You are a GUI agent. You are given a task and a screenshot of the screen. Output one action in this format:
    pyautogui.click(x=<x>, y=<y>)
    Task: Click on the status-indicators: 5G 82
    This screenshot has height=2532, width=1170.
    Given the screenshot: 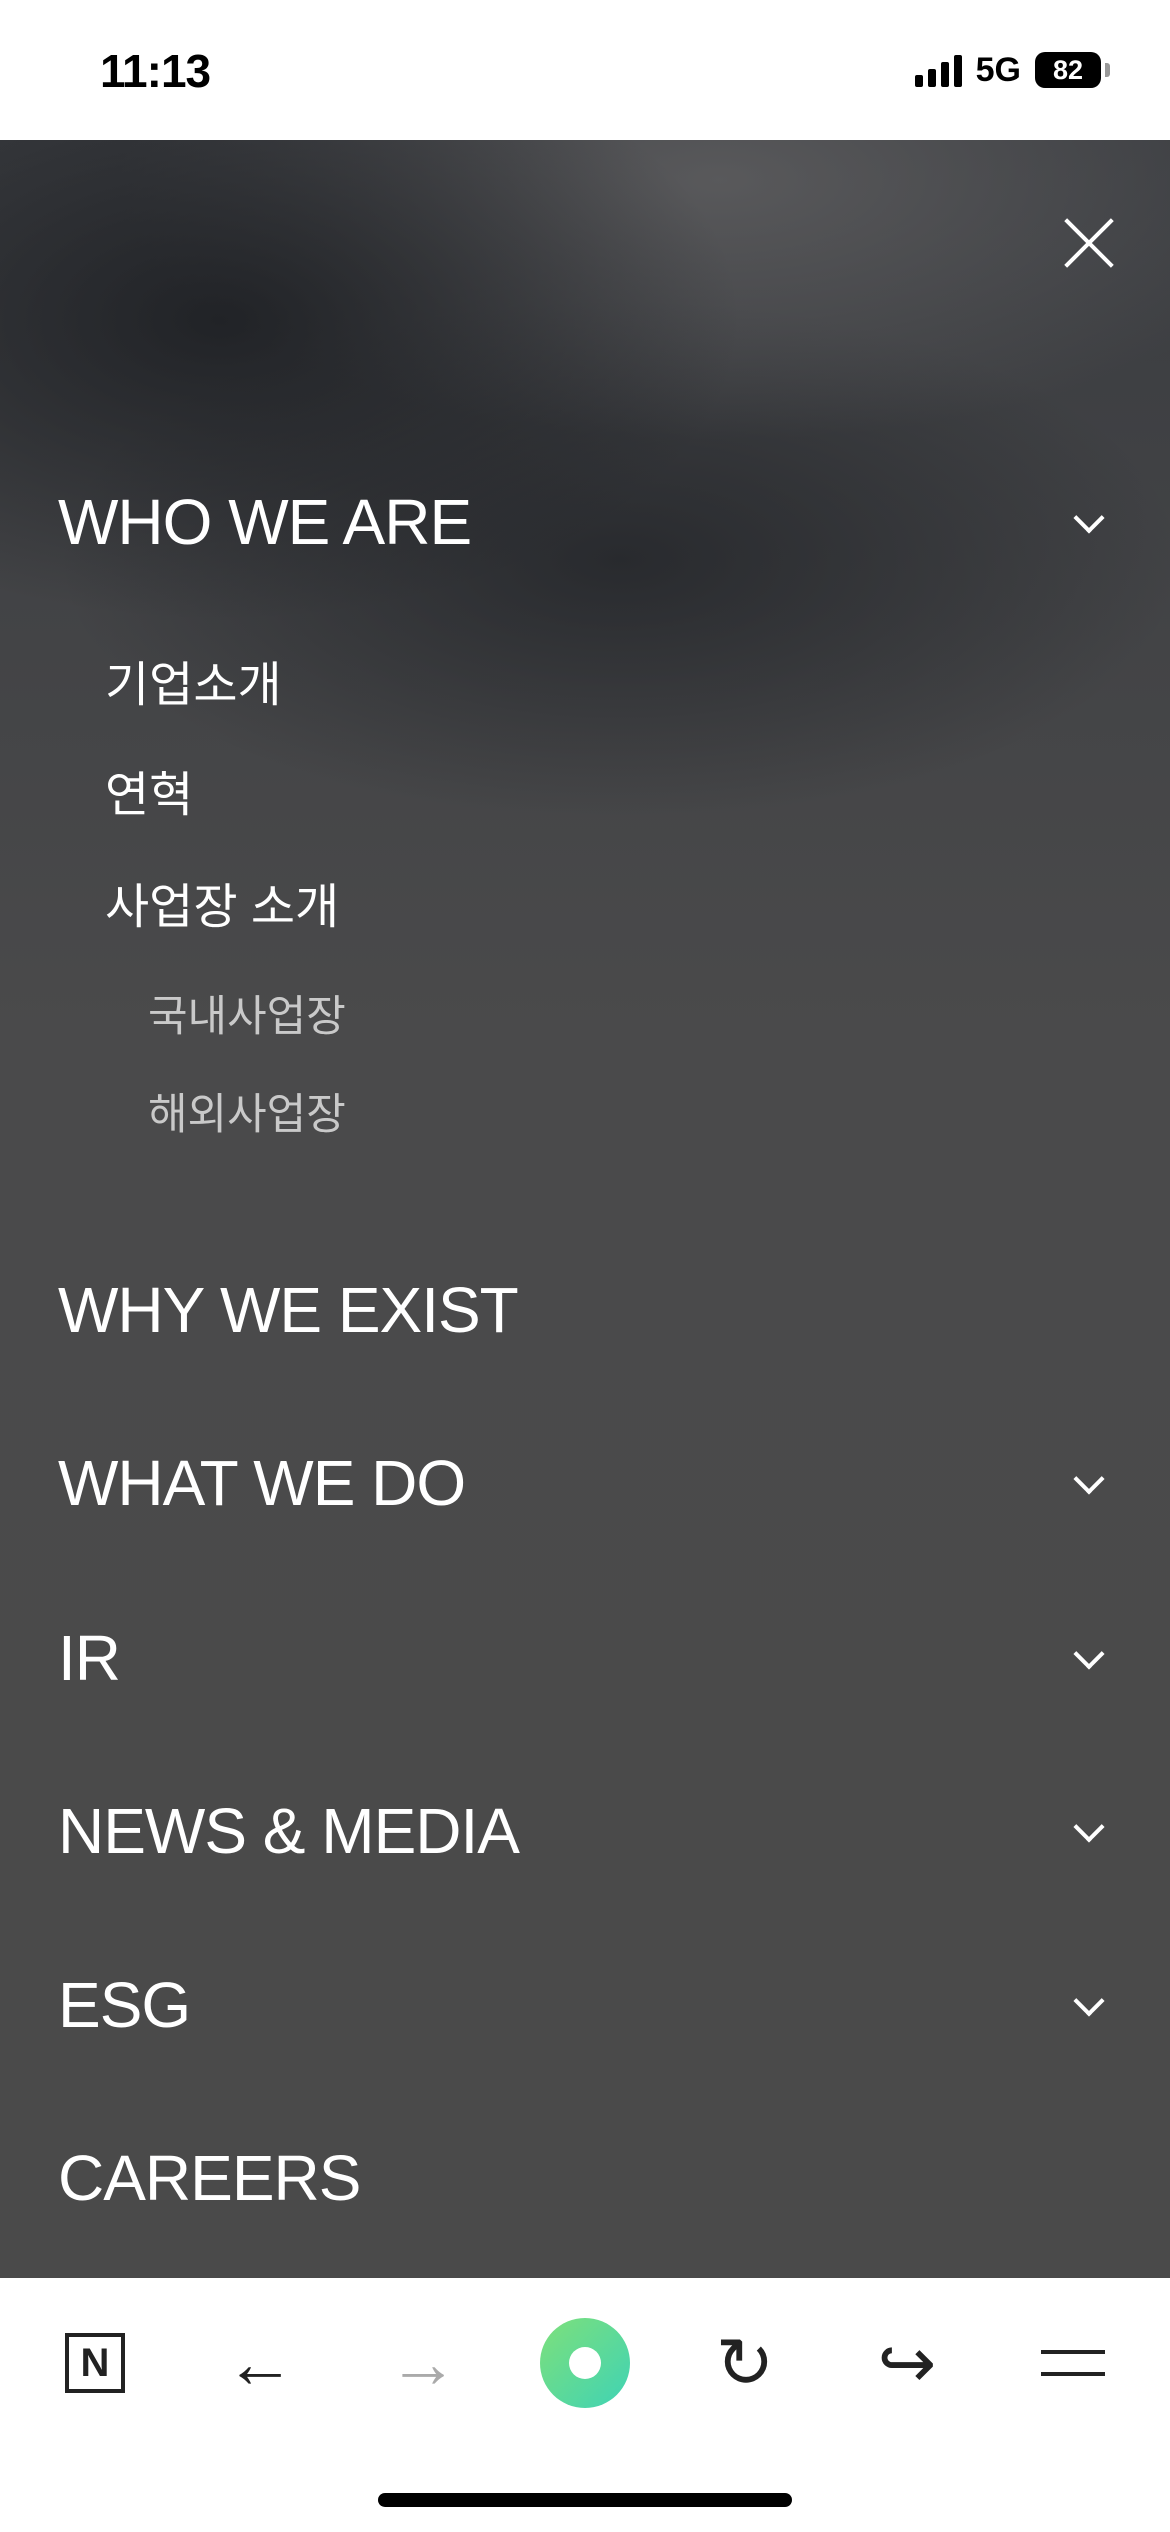 What is the action you would take?
    pyautogui.click(x=1012, y=70)
    